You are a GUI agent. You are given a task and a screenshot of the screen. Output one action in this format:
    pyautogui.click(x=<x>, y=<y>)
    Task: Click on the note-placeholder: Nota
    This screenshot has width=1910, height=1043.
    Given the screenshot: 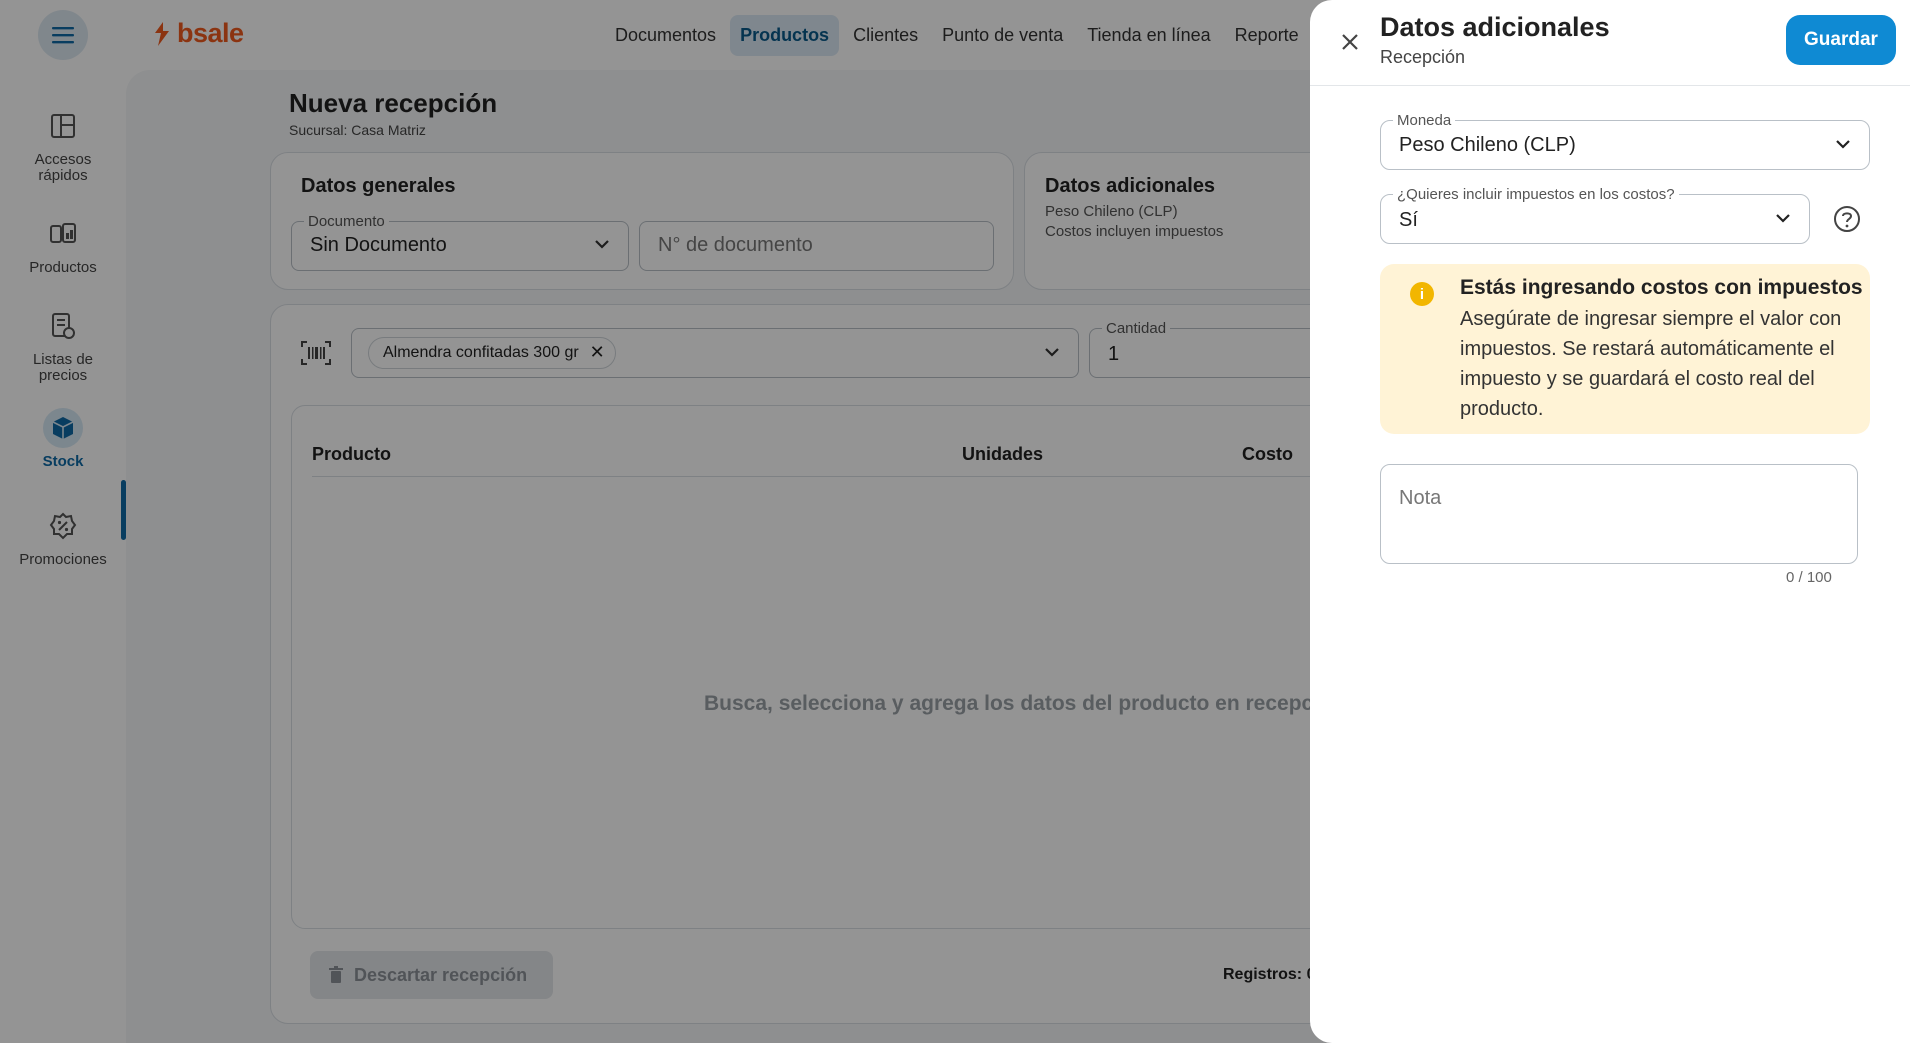 What is the action you would take?
    pyautogui.click(x=1420, y=498)
    